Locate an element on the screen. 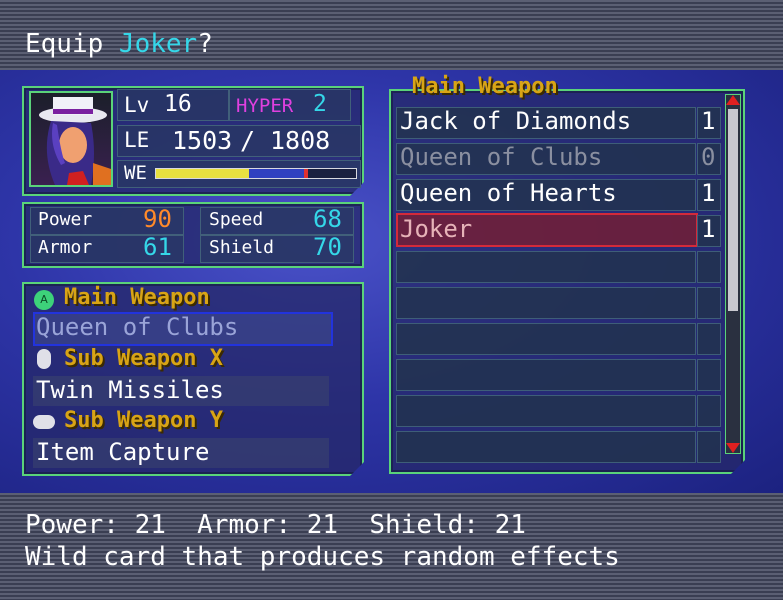  sub-weapon-y-value: Item Capture is located at coordinates (123, 452).